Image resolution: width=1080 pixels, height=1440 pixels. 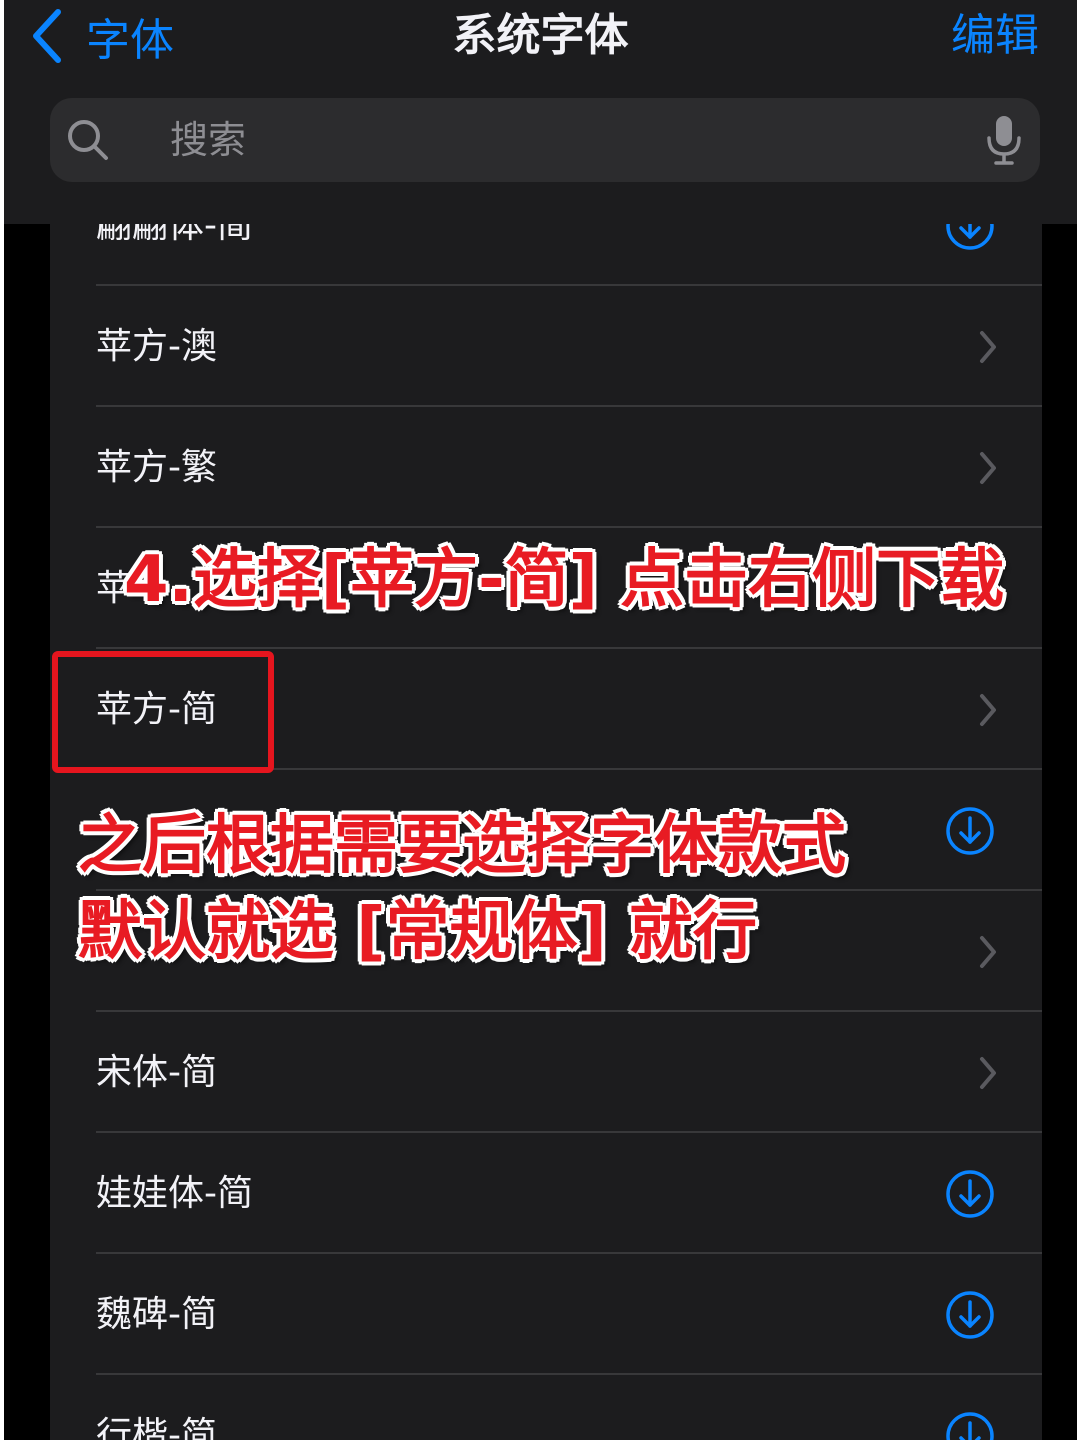 What do you see at coordinates (156, 1072) in the screenshot?
I see `font-name-label: 宋体-简` at bounding box center [156, 1072].